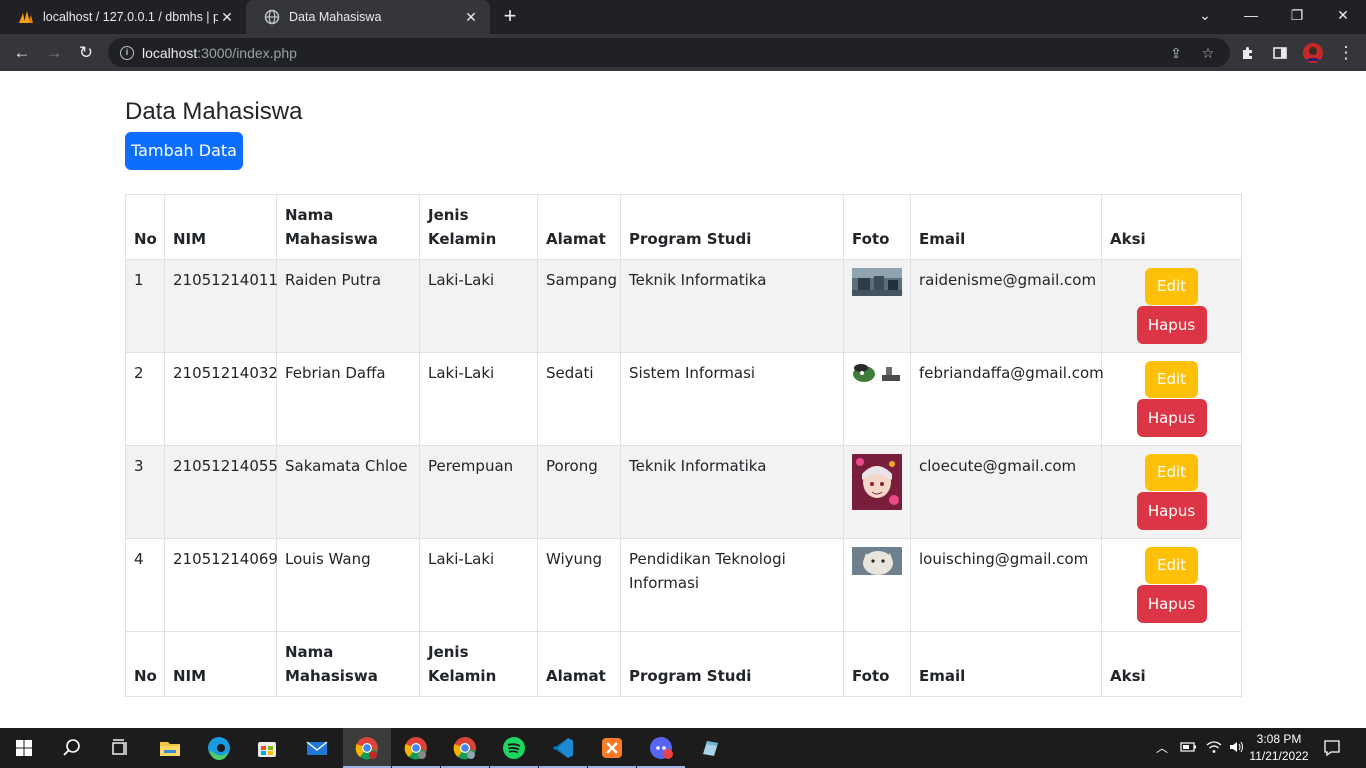 This screenshot has width=1366, height=768. What do you see at coordinates (127, 52) in the screenshot?
I see `info-icon: i` at bounding box center [127, 52].